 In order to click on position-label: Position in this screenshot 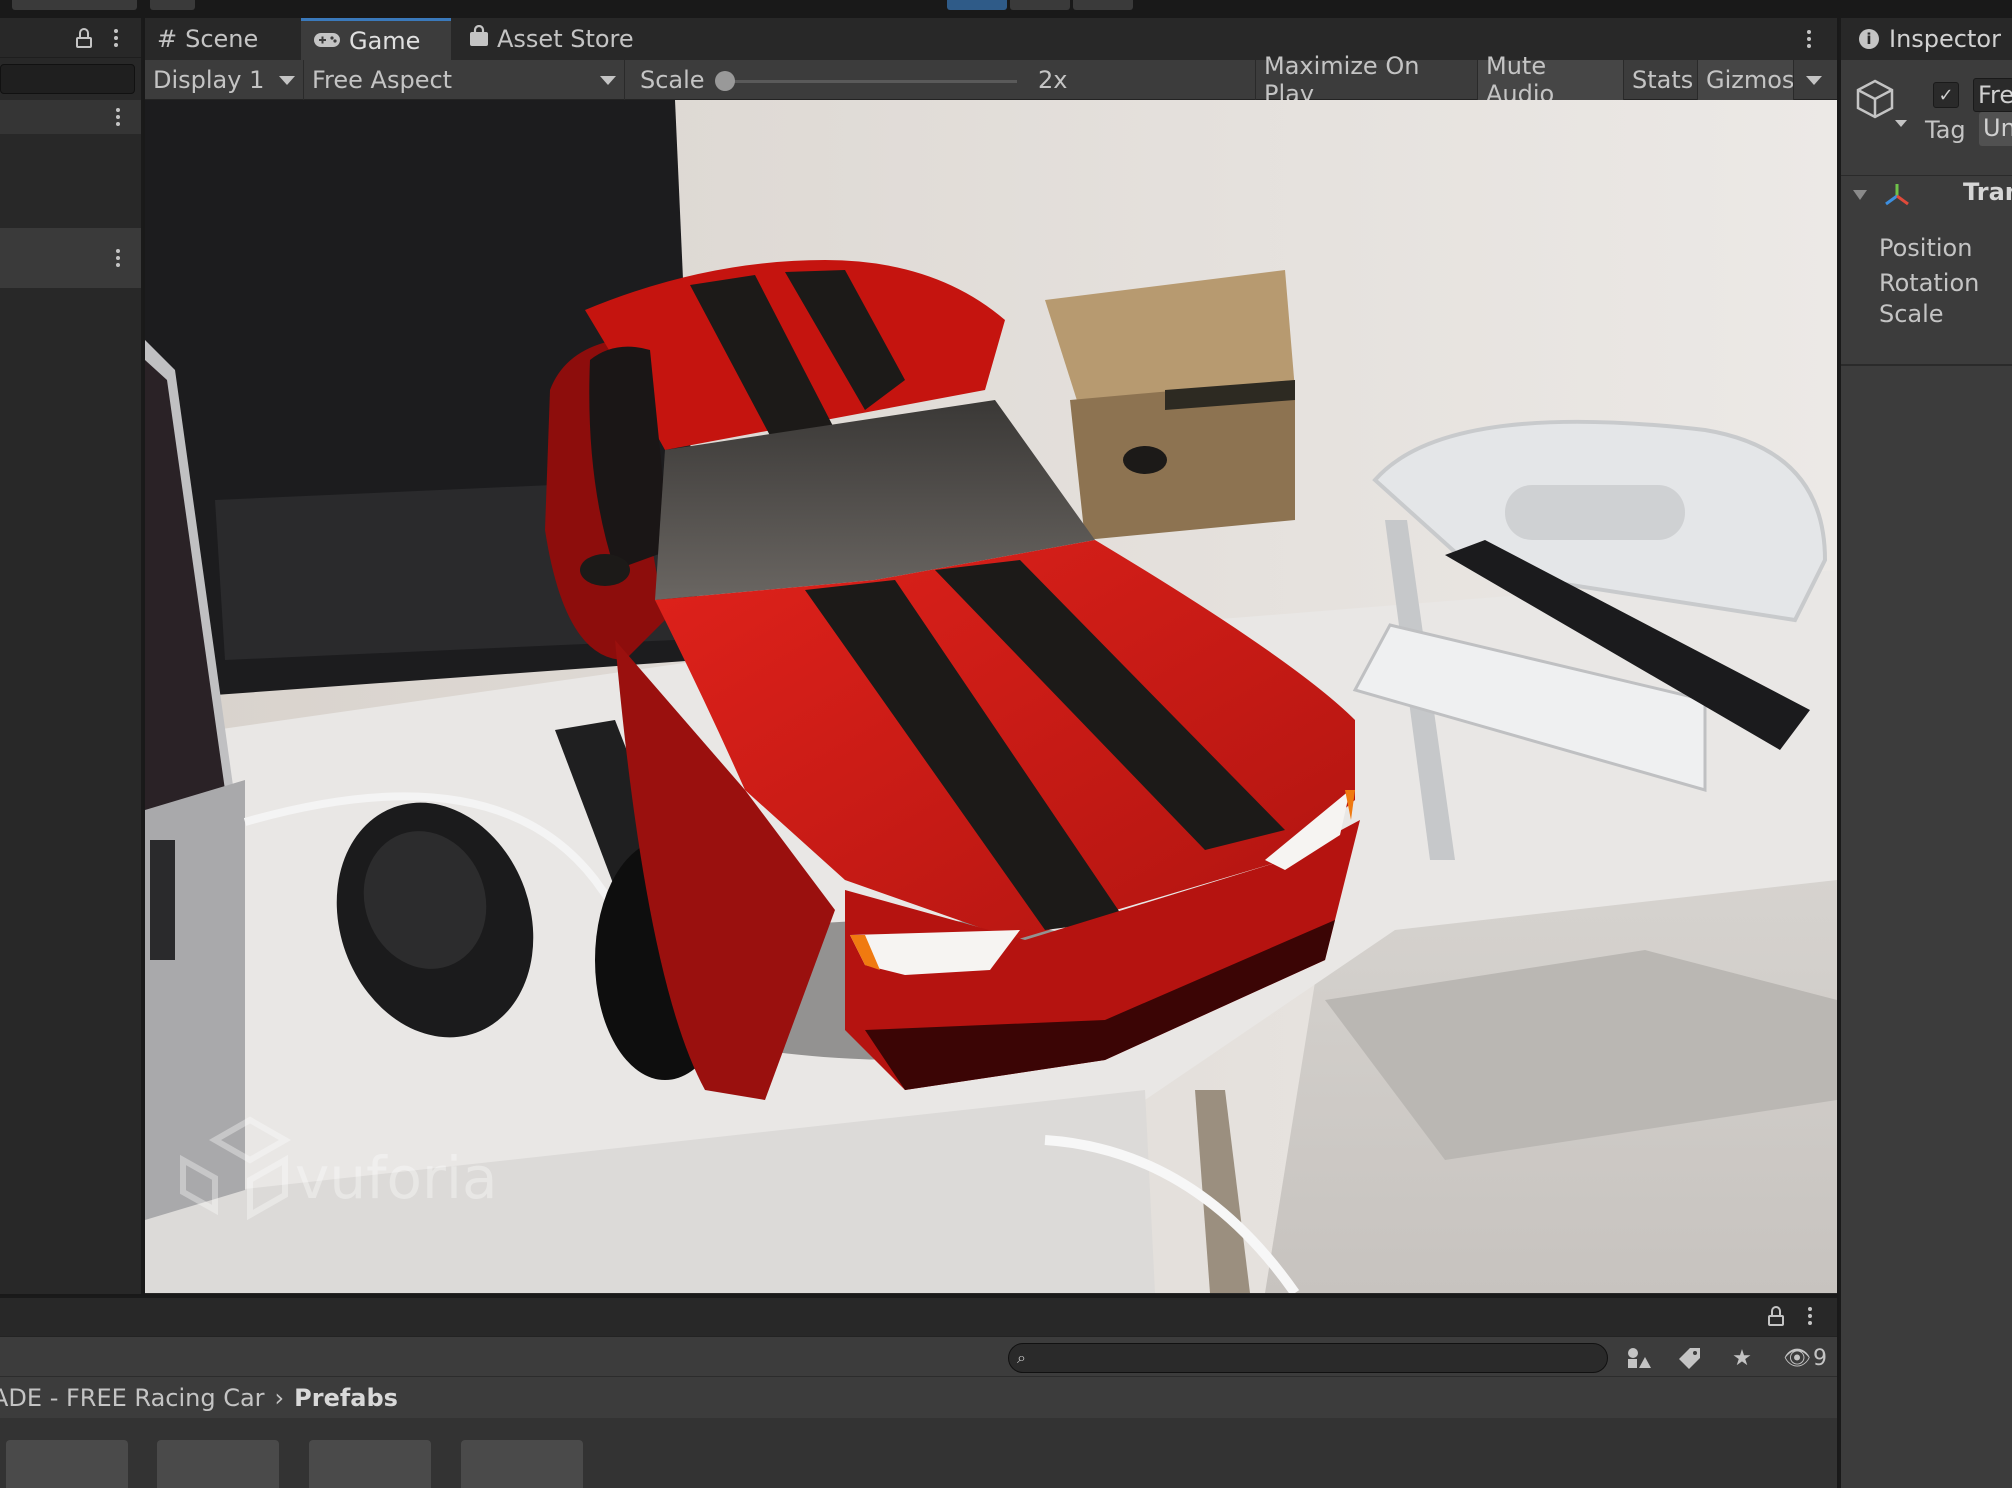, I will do `click(1925, 248)`.